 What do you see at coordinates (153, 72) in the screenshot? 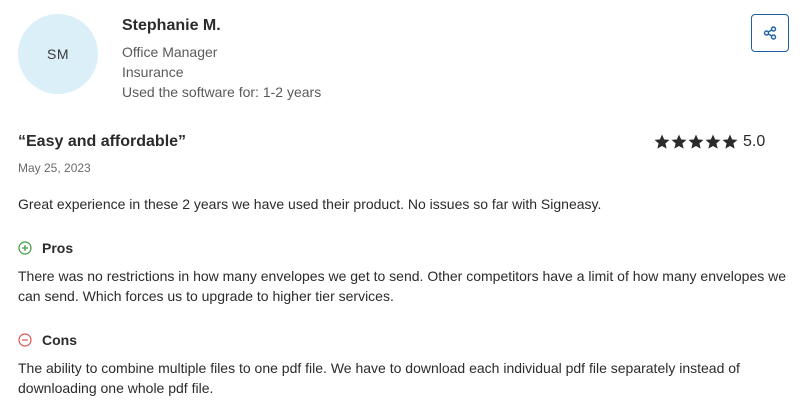
I see `reviewer-industry: Insurance` at bounding box center [153, 72].